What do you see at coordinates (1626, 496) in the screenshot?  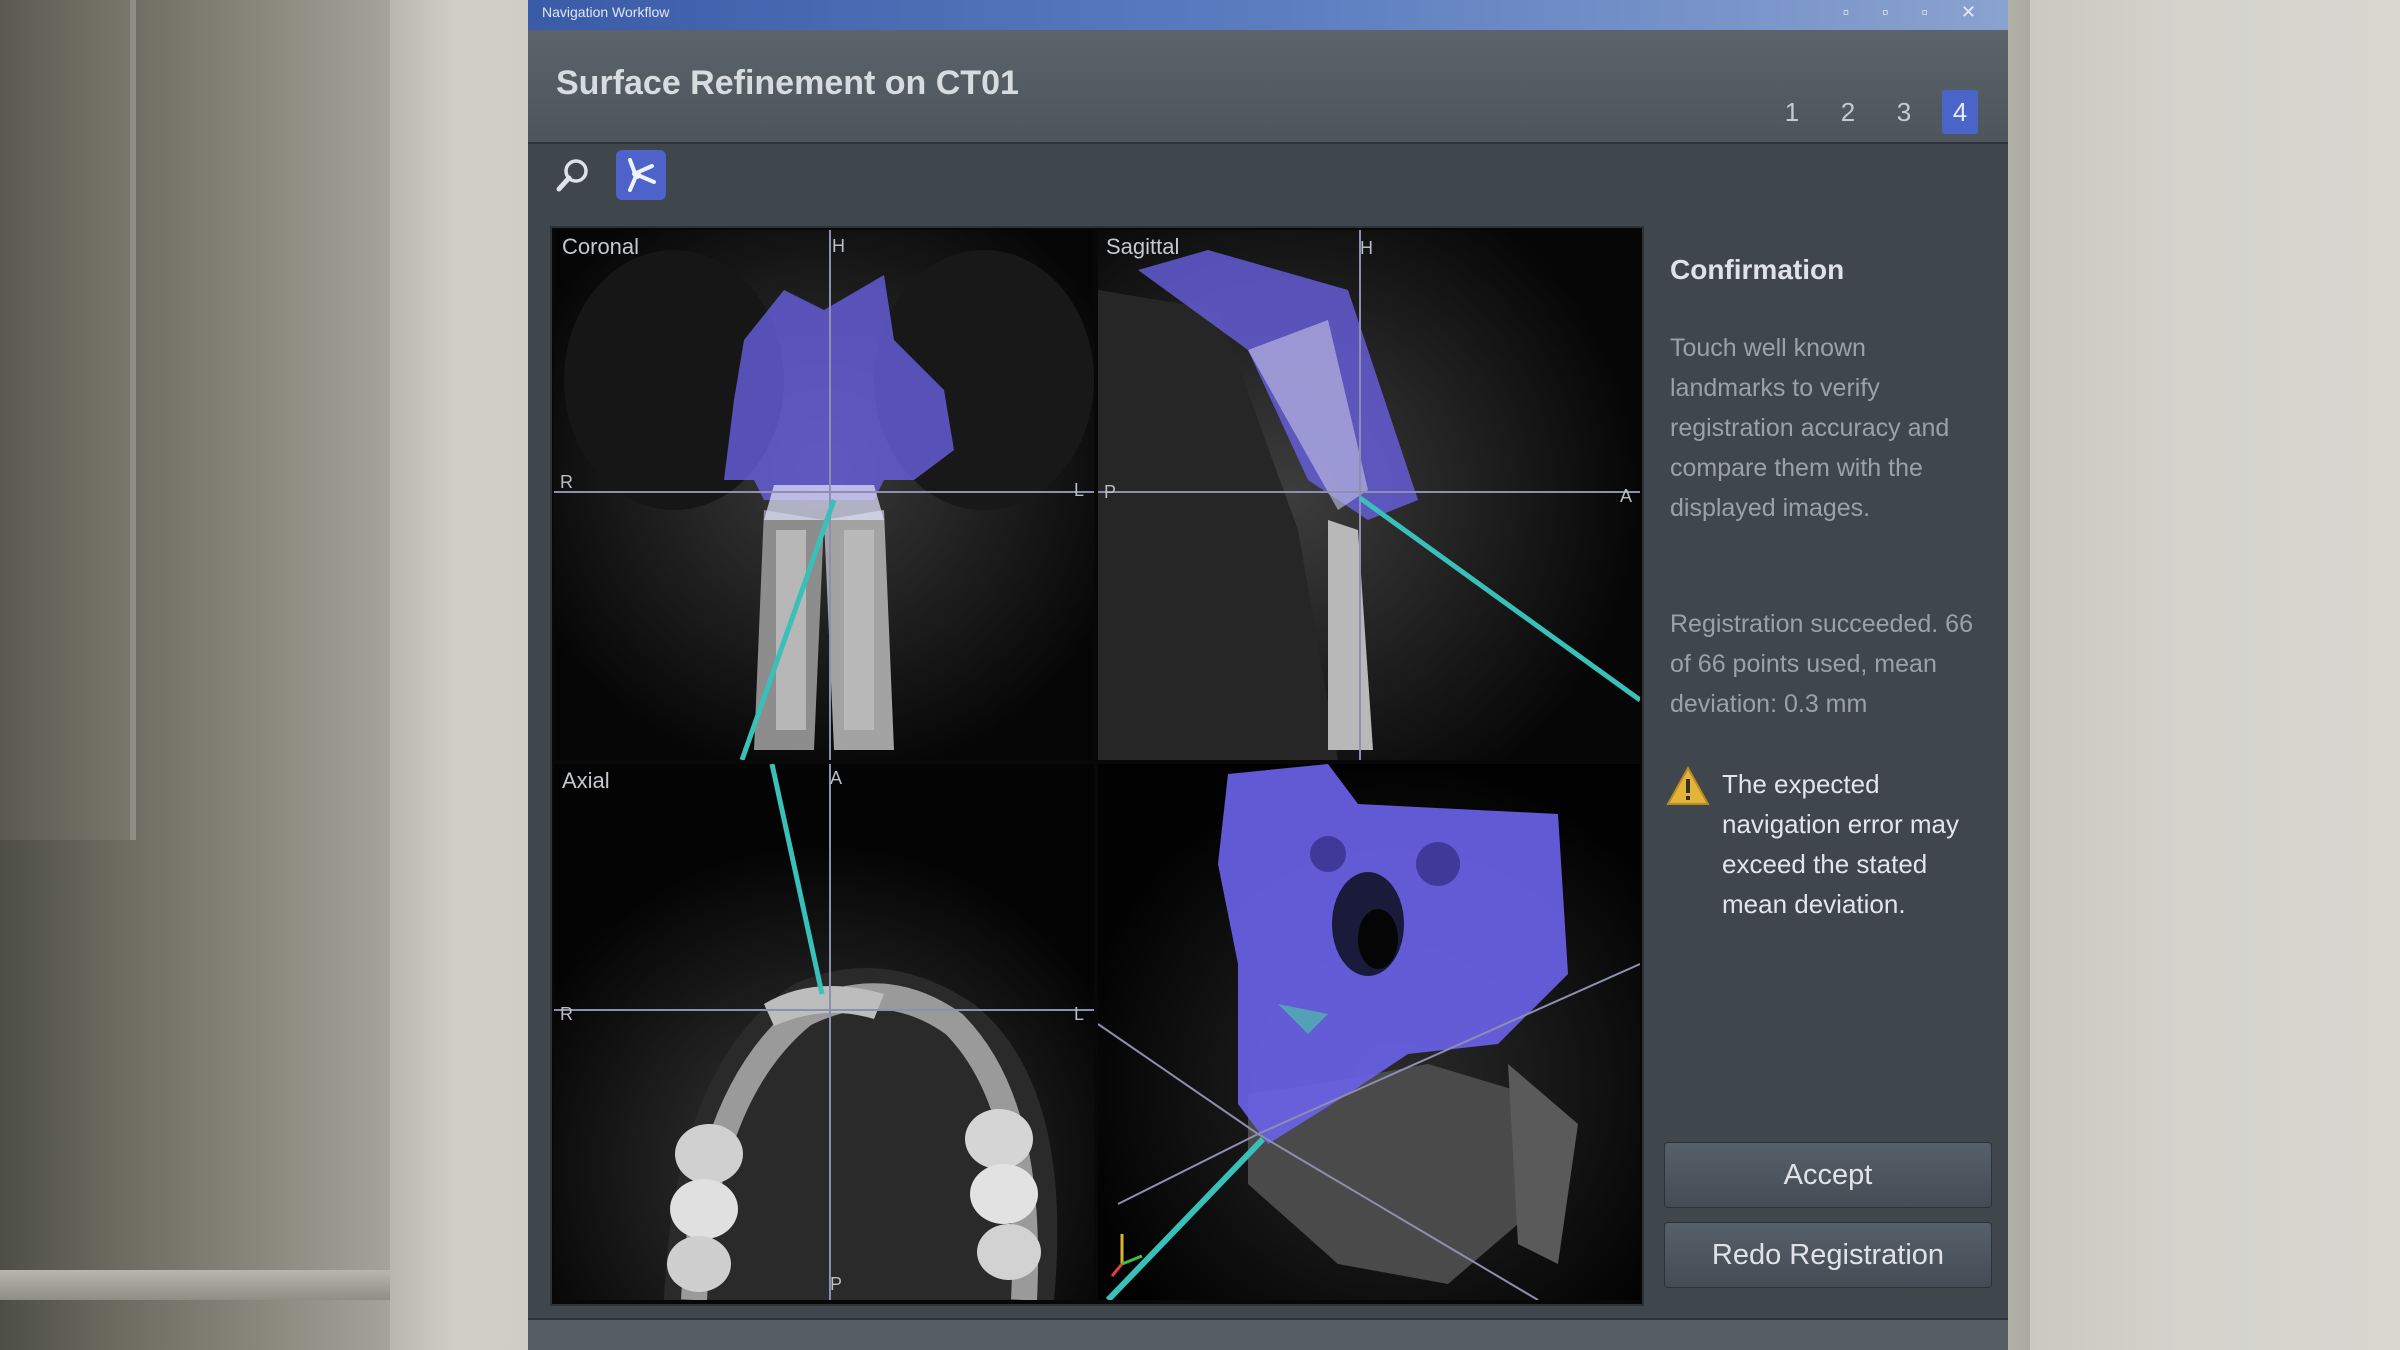 I see `sagittal-orient-right: A` at bounding box center [1626, 496].